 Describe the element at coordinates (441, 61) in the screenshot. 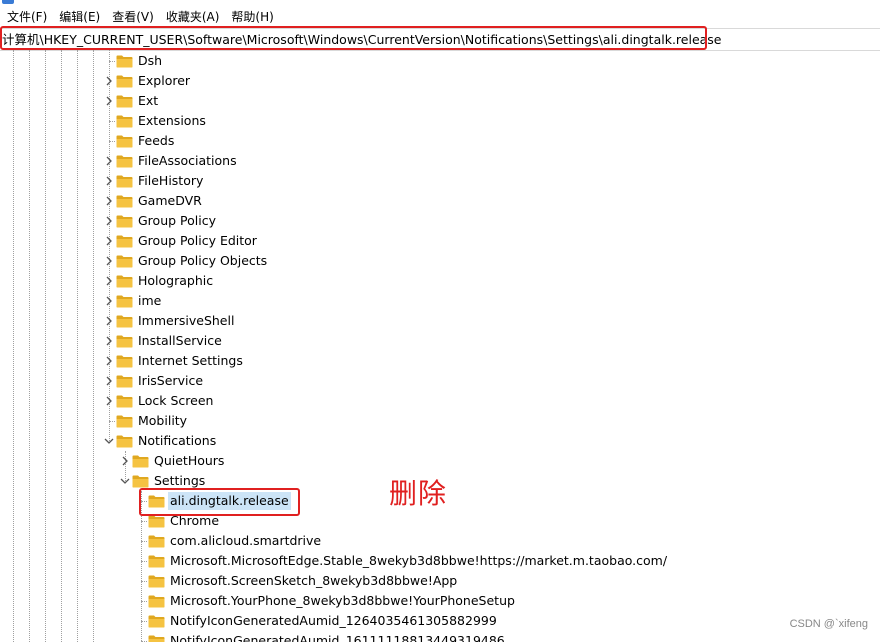

I see `tree-item: Dsh` at that location.